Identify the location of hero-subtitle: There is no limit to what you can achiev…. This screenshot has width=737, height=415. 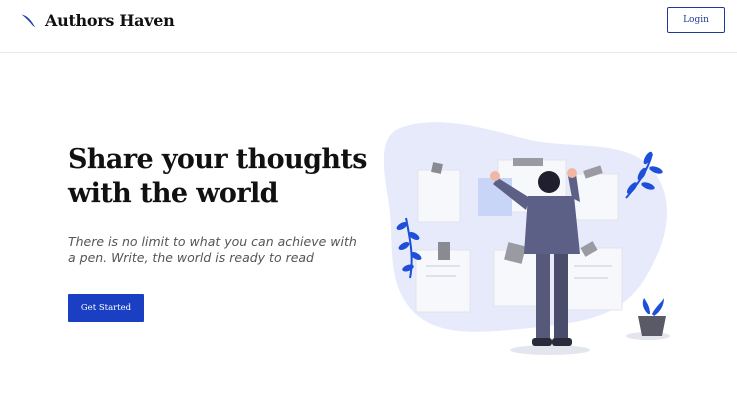
(212, 249).